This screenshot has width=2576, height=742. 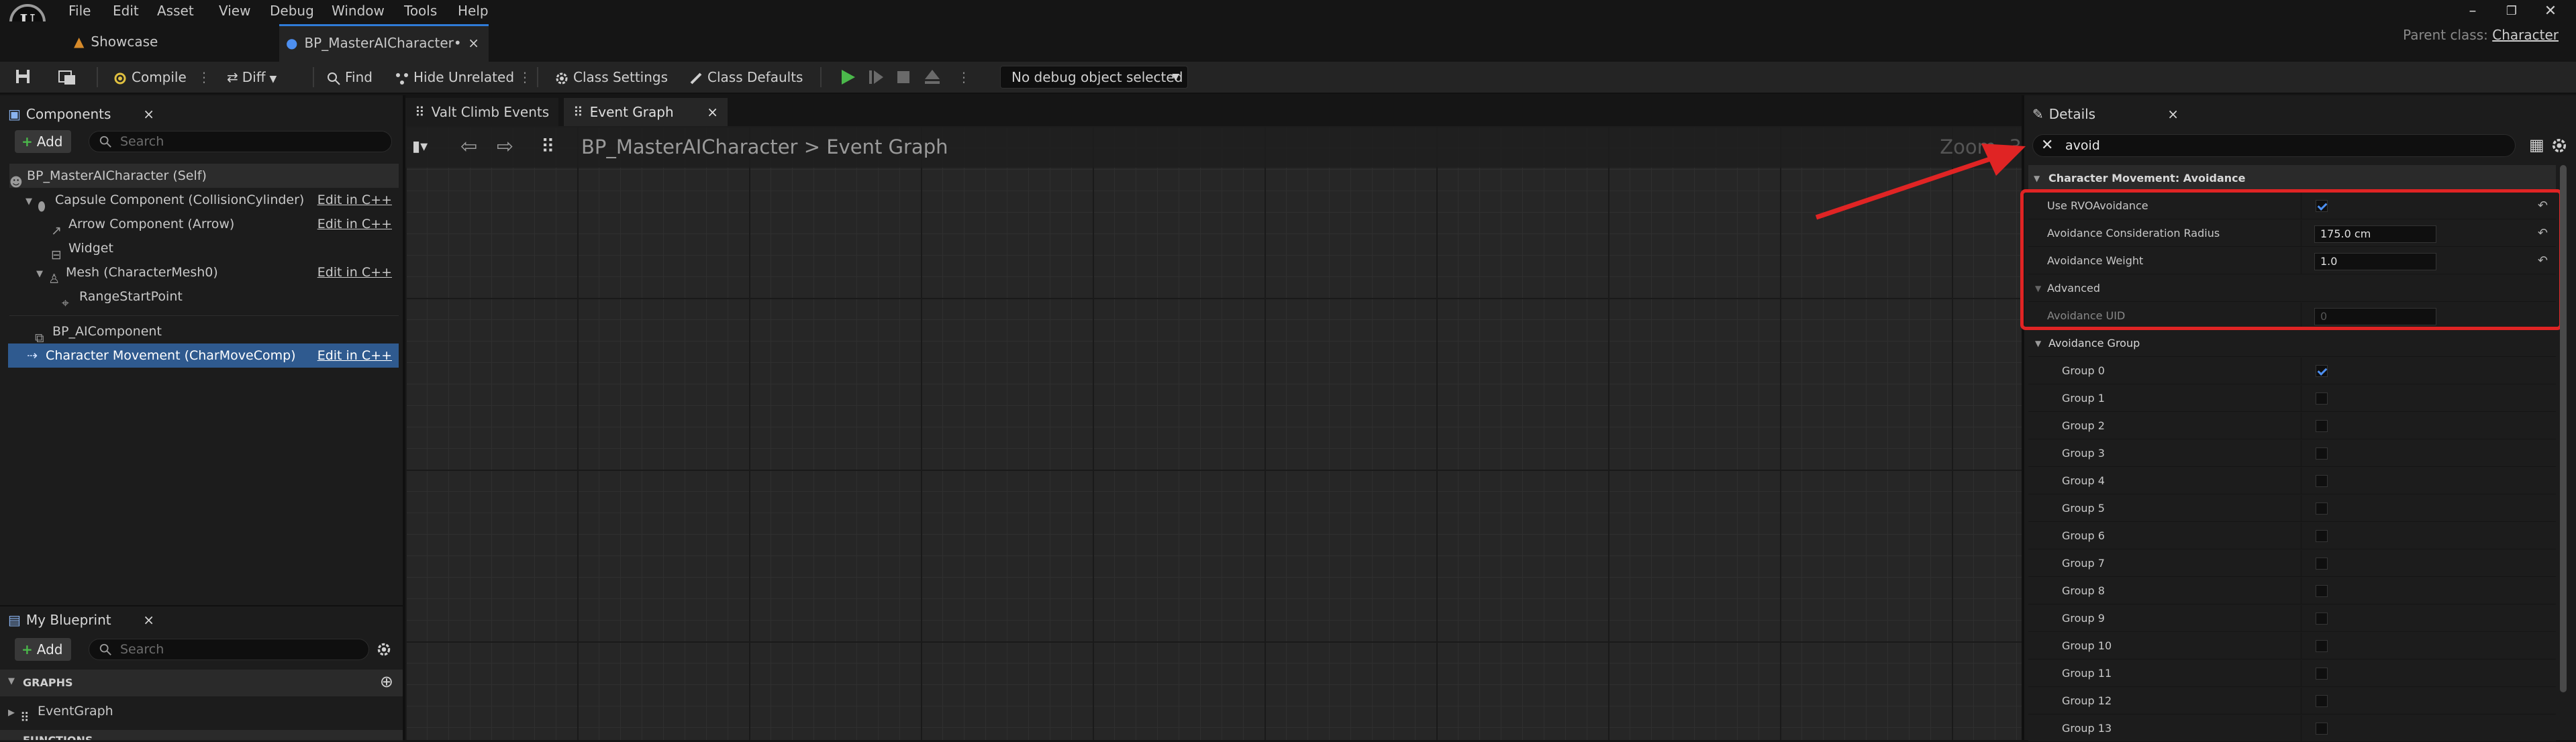 What do you see at coordinates (56, 230) in the screenshot?
I see `arrow-icon: ↗` at bounding box center [56, 230].